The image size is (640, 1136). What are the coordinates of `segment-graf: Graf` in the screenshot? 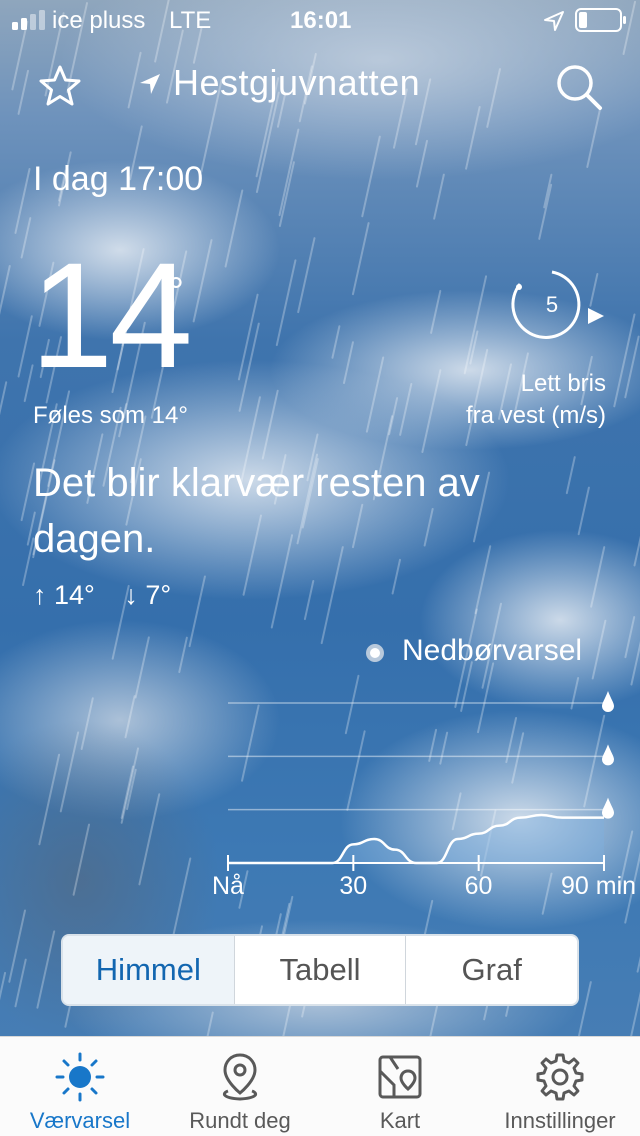 It's located at (491, 970).